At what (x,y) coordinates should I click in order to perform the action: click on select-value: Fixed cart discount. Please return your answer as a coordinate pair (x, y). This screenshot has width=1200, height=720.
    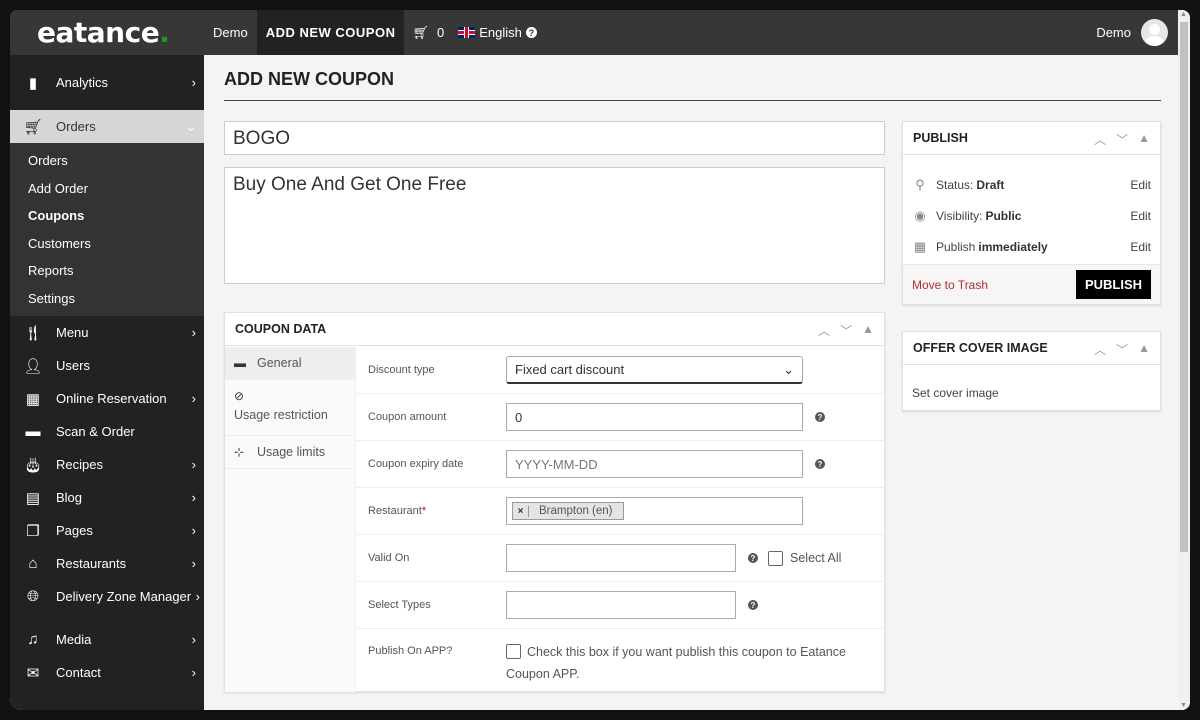
    Looking at the image, I should click on (570, 369).